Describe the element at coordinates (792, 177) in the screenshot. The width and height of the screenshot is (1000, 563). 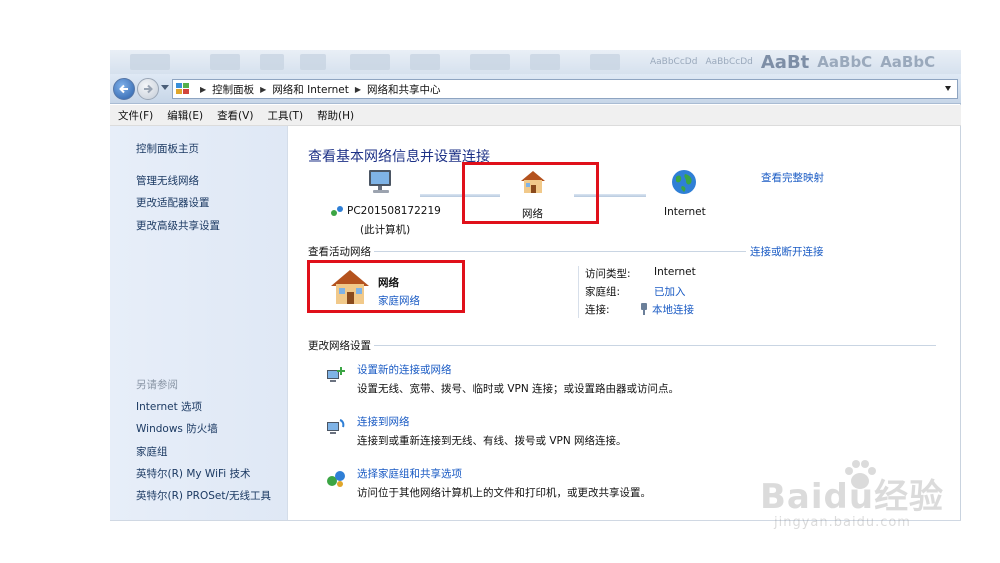
I see `view-full-map-link: 查看完整映射` at that location.